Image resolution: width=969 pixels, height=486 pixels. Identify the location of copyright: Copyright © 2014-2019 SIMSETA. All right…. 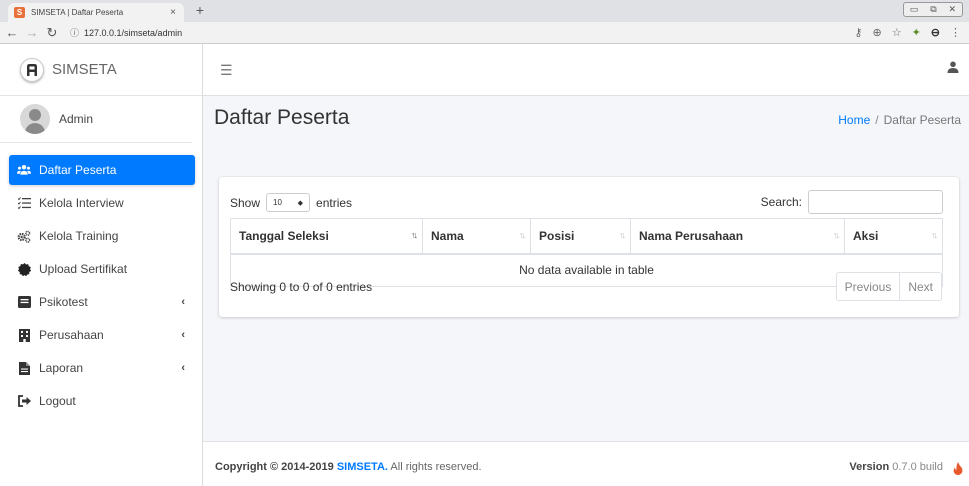
(348, 467).